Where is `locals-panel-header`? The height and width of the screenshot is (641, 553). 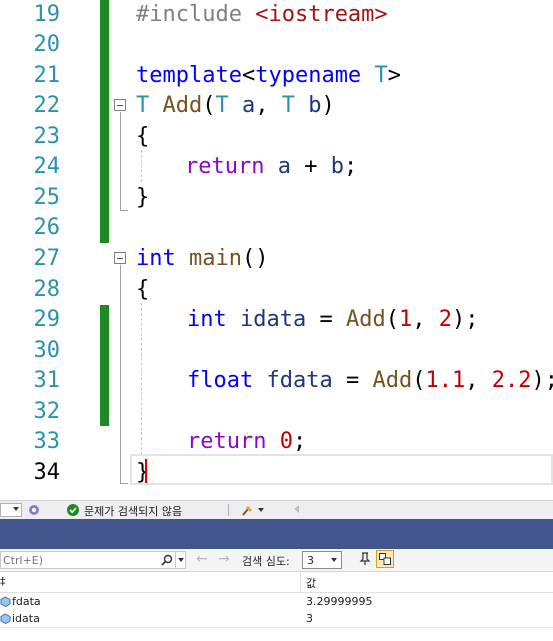
locals-panel-header is located at coordinates (276, 533).